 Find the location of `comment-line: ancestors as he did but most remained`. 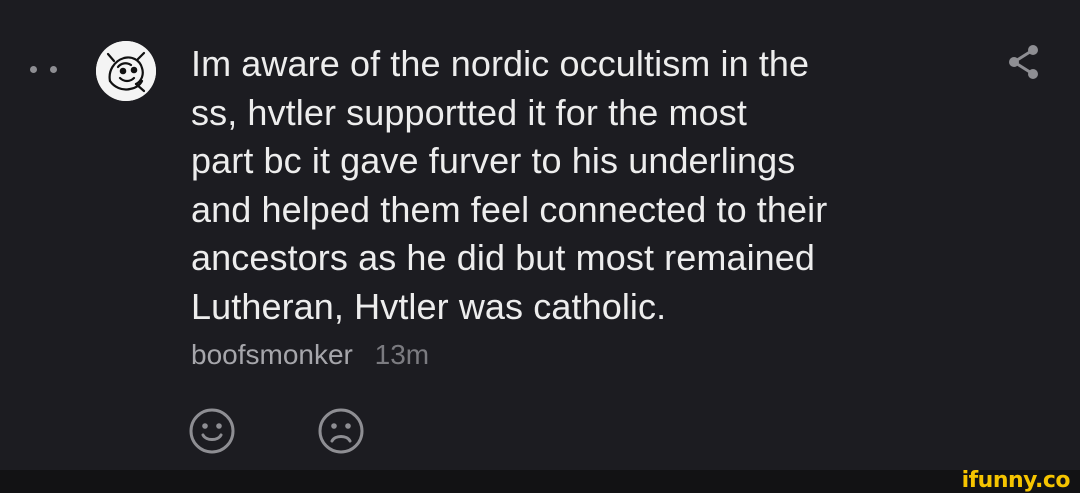

comment-line: ancestors as he did but most remained is located at coordinates (503, 257).